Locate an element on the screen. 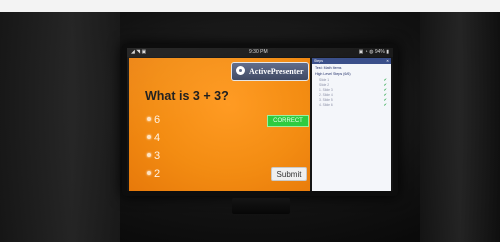 The height and width of the screenshot is (242, 500). monitor-stand is located at coordinates (261, 206).